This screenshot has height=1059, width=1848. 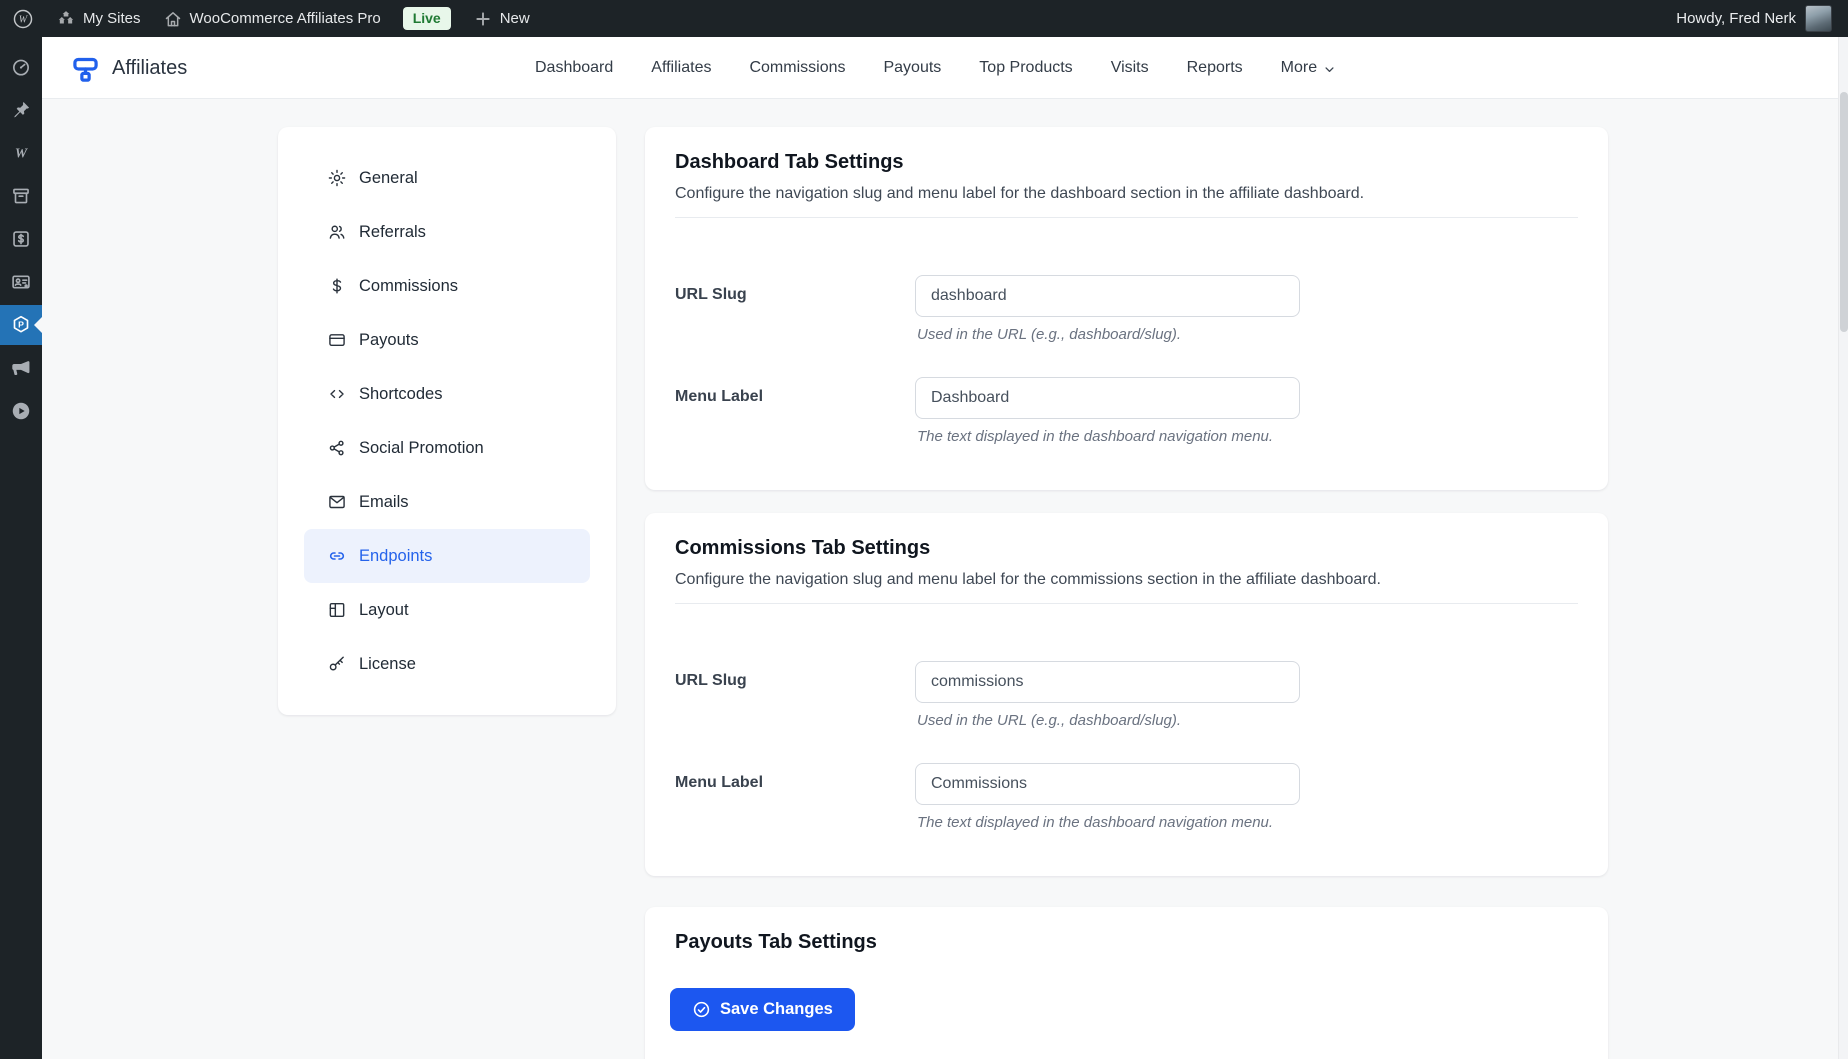 I want to click on wordpress-logo-icon: W, so click(x=23, y=19).